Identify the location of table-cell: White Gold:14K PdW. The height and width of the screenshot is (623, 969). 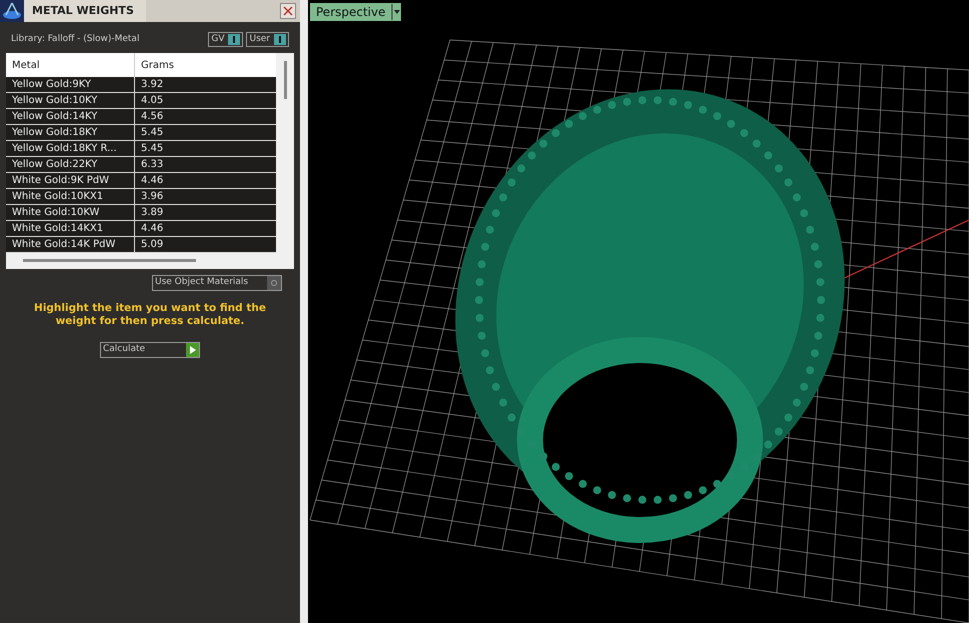
(70, 244).